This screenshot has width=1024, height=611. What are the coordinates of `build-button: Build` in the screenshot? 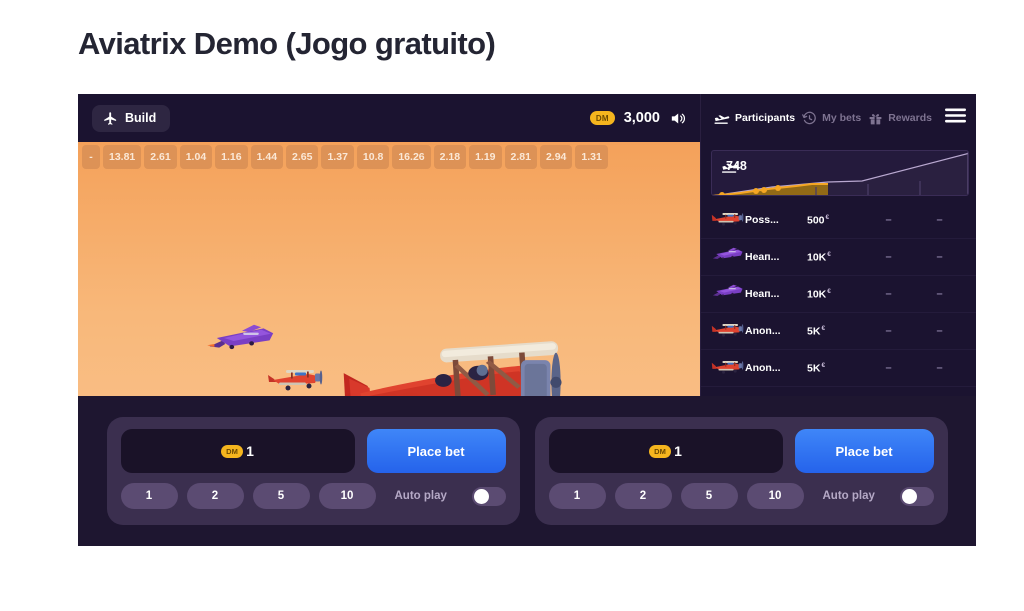 It's located at (131, 118).